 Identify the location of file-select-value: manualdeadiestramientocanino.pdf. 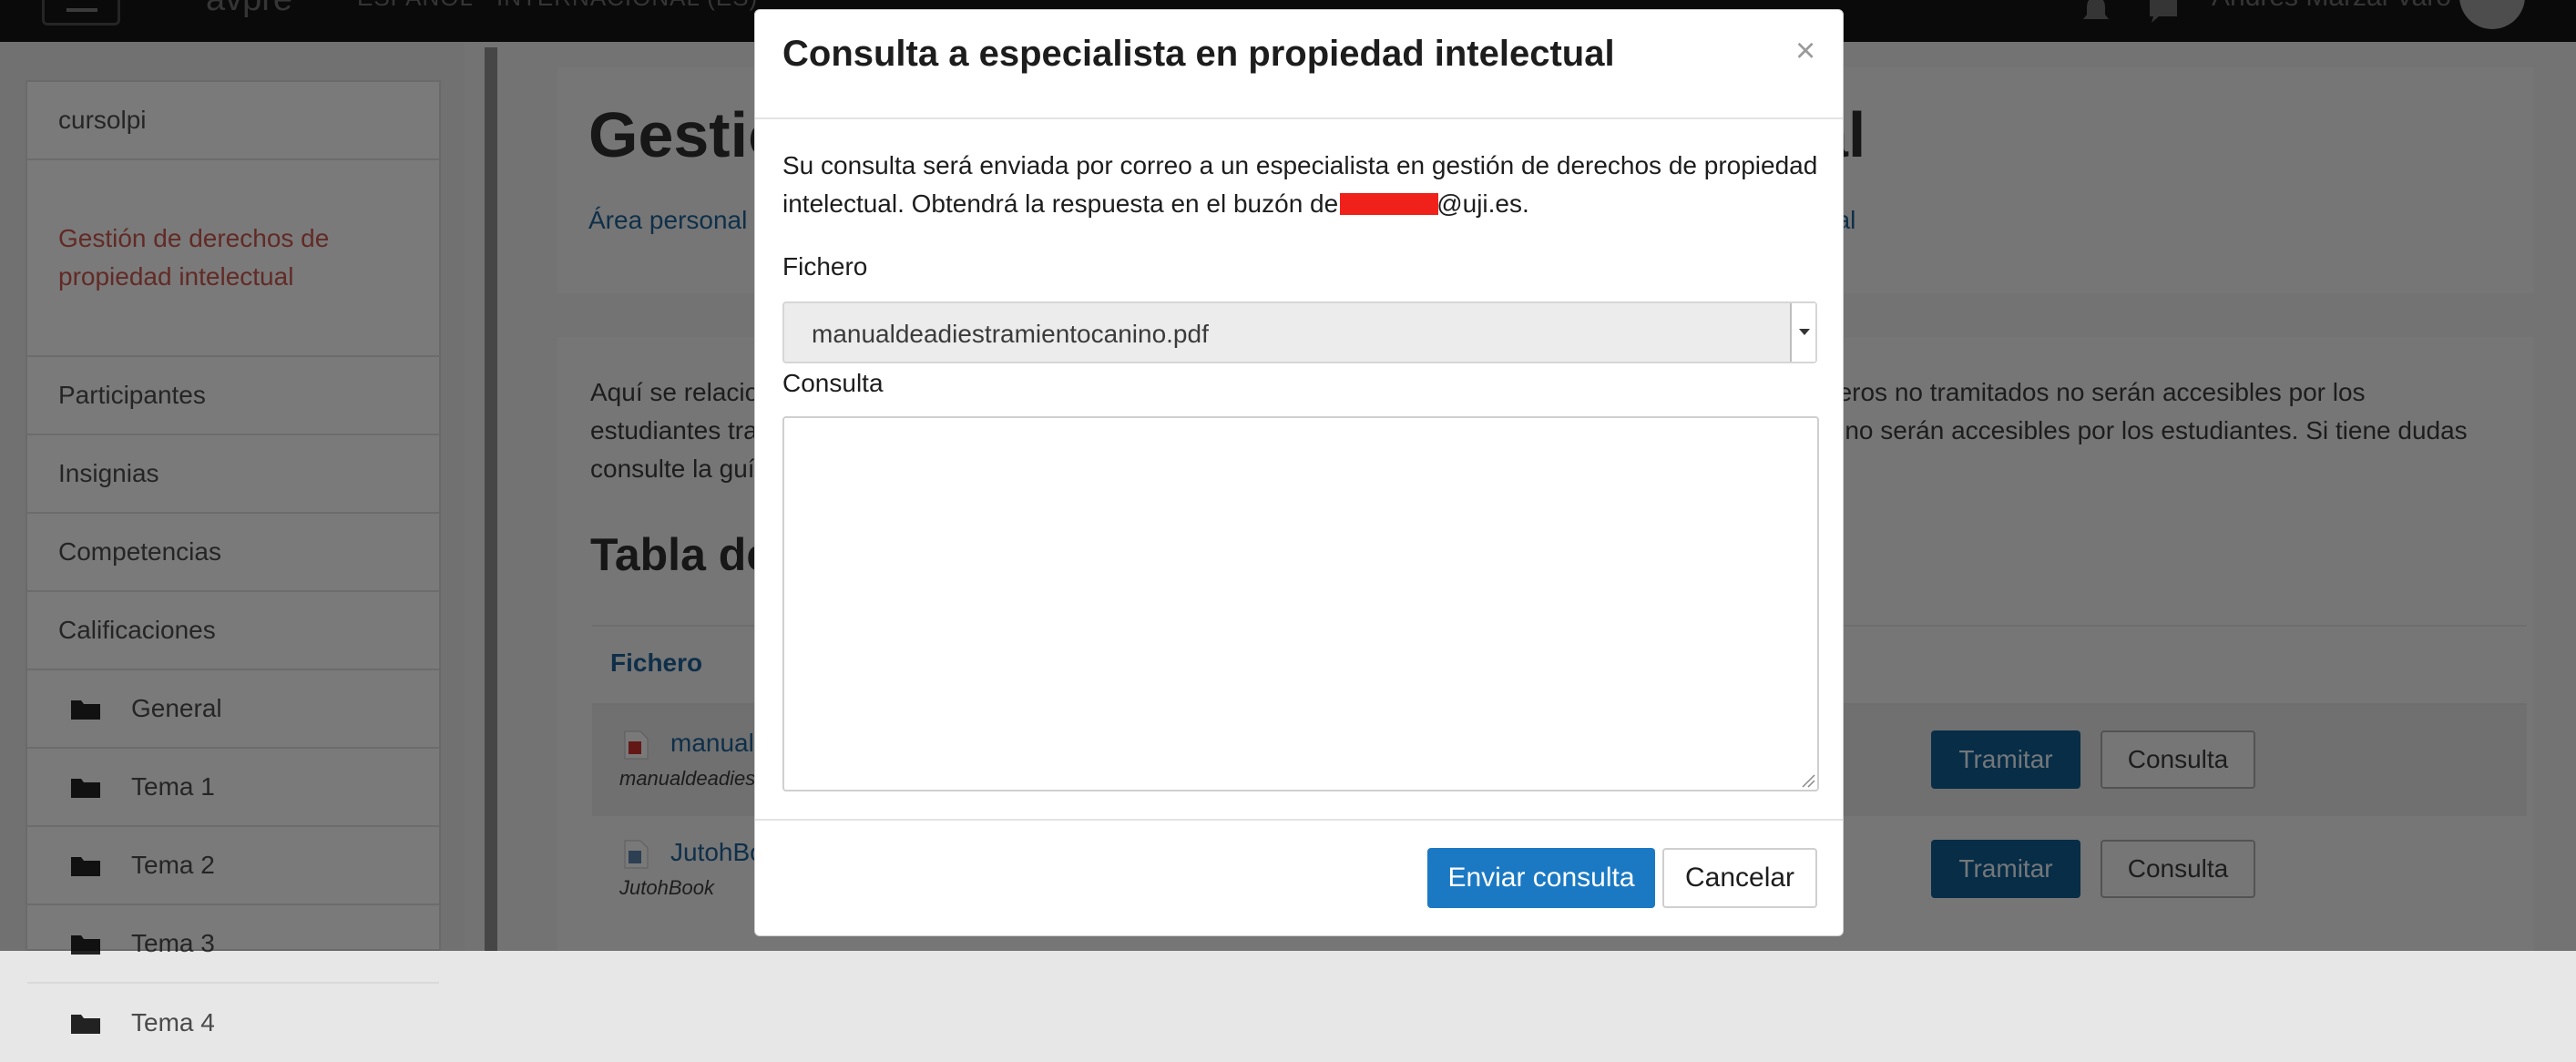
(1011, 334).